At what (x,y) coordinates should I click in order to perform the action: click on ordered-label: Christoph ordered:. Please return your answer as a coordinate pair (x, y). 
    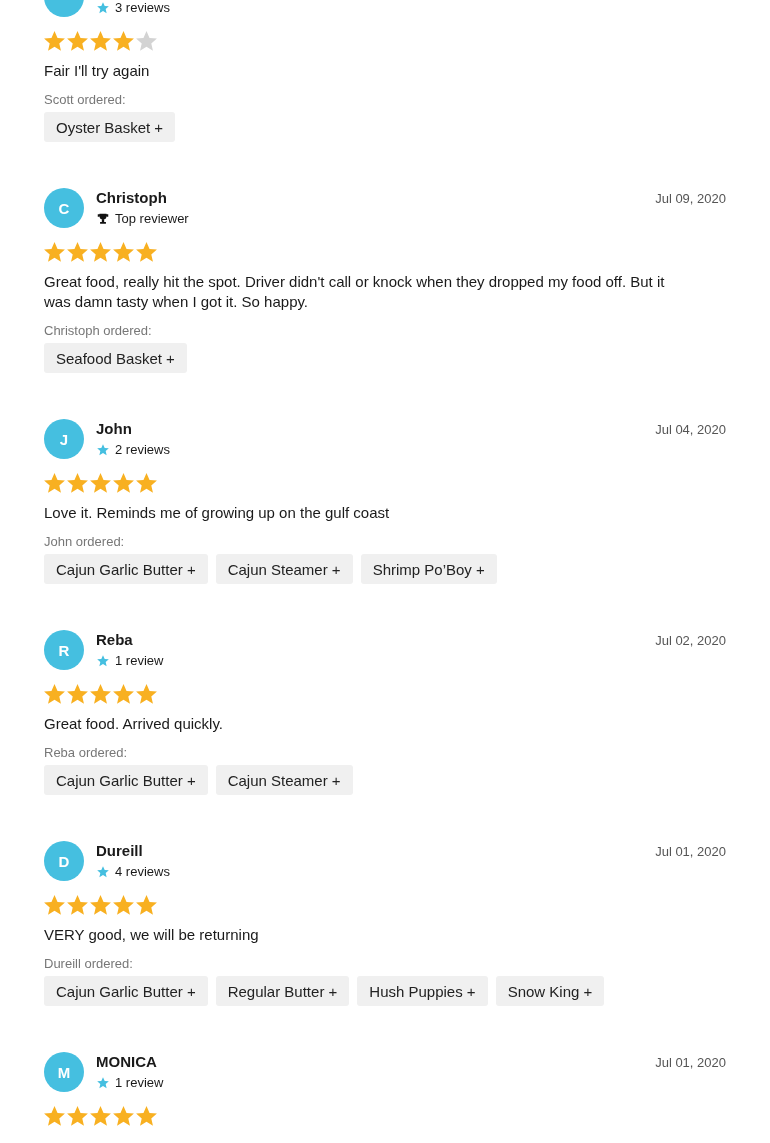
    Looking at the image, I should click on (98, 330).